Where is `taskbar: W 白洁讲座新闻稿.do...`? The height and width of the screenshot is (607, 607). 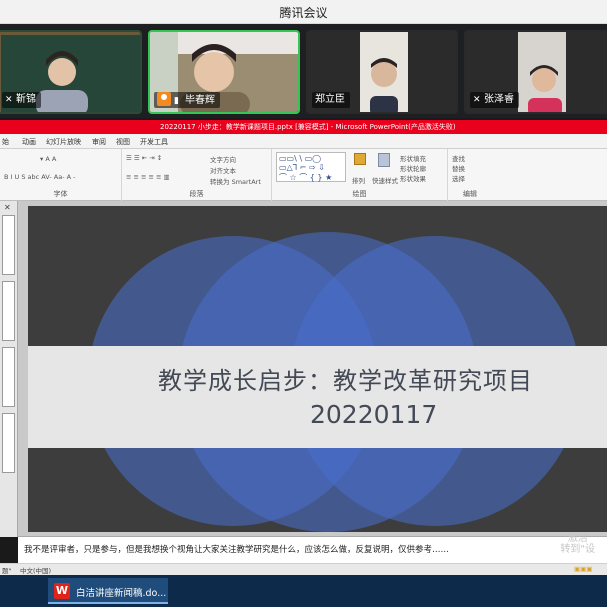 taskbar: W 白洁讲座新闻稿.do... is located at coordinates (303, 591).